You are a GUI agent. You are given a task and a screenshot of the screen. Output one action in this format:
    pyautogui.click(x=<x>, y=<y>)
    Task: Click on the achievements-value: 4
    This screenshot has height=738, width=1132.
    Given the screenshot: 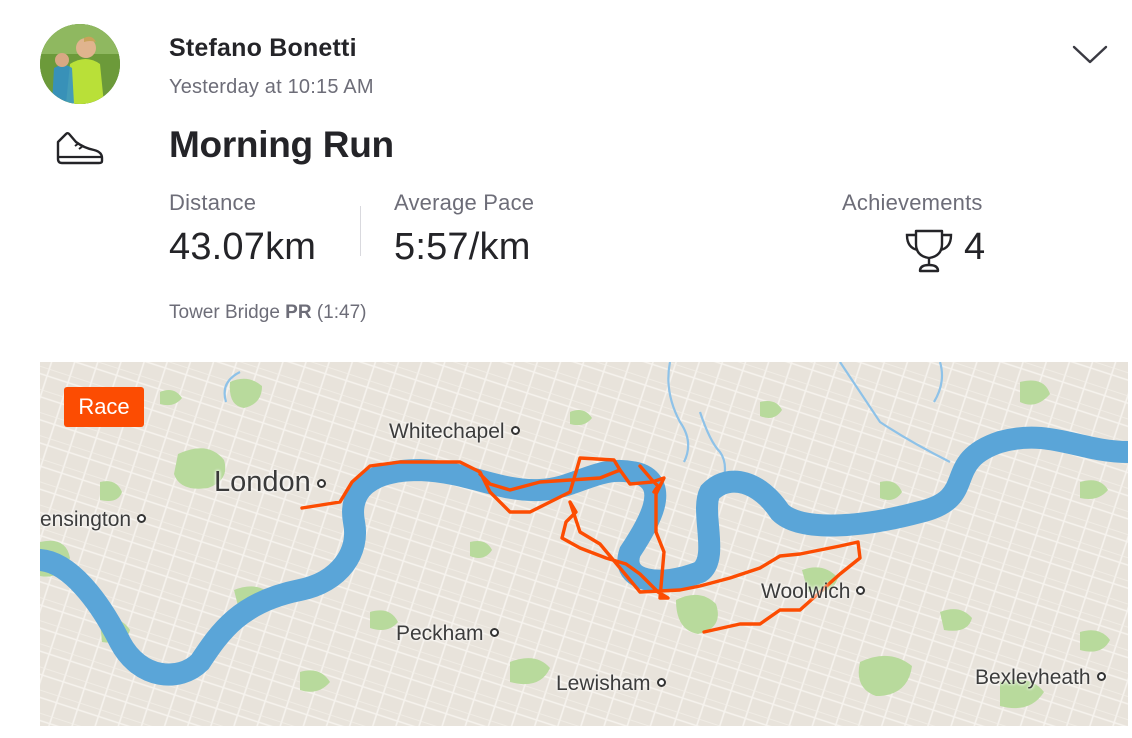 What is the action you would take?
    pyautogui.click(x=975, y=247)
    